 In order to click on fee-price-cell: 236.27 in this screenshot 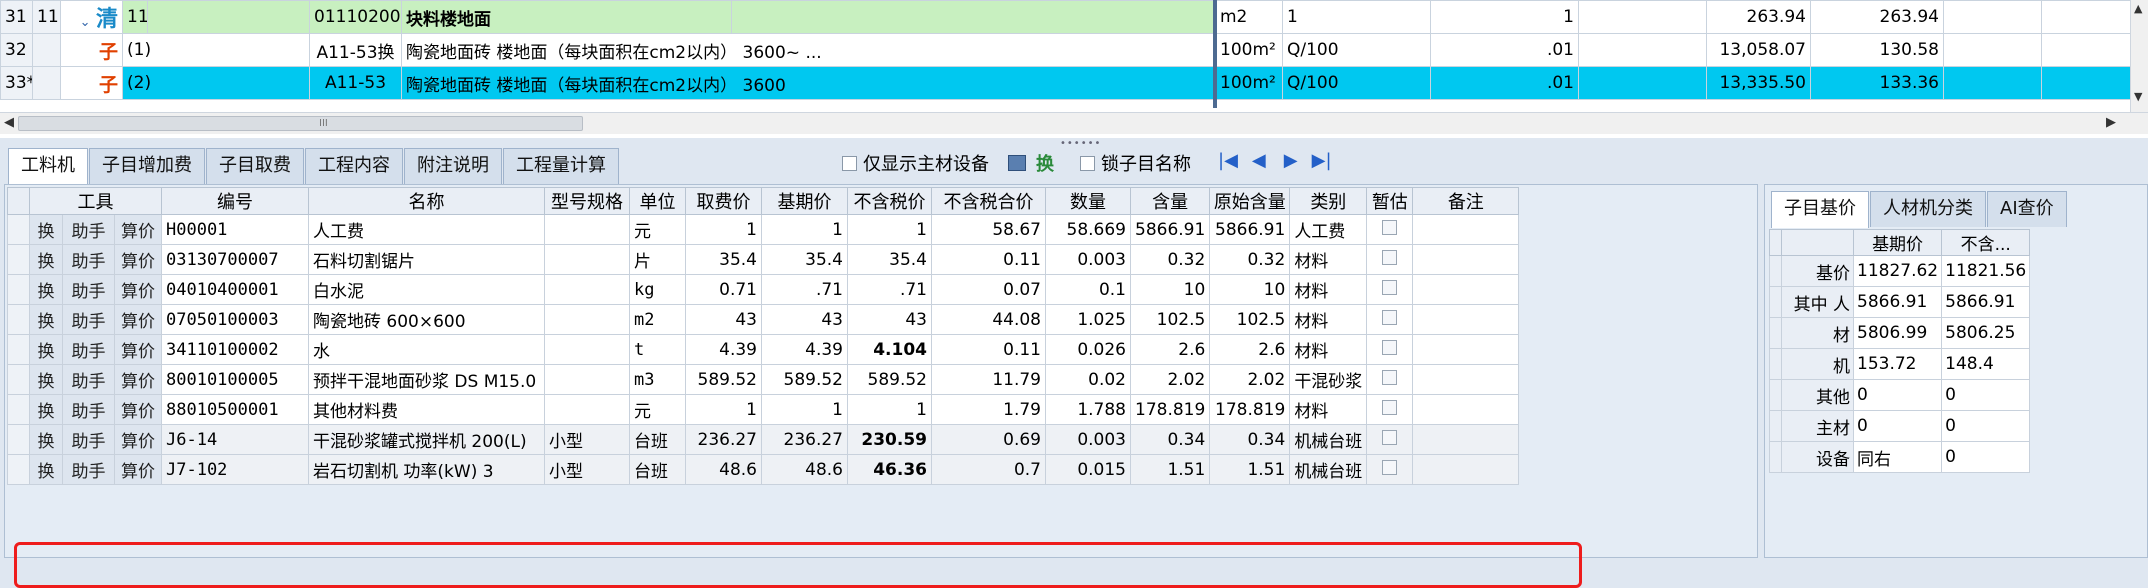, I will do `click(724, 440)`.